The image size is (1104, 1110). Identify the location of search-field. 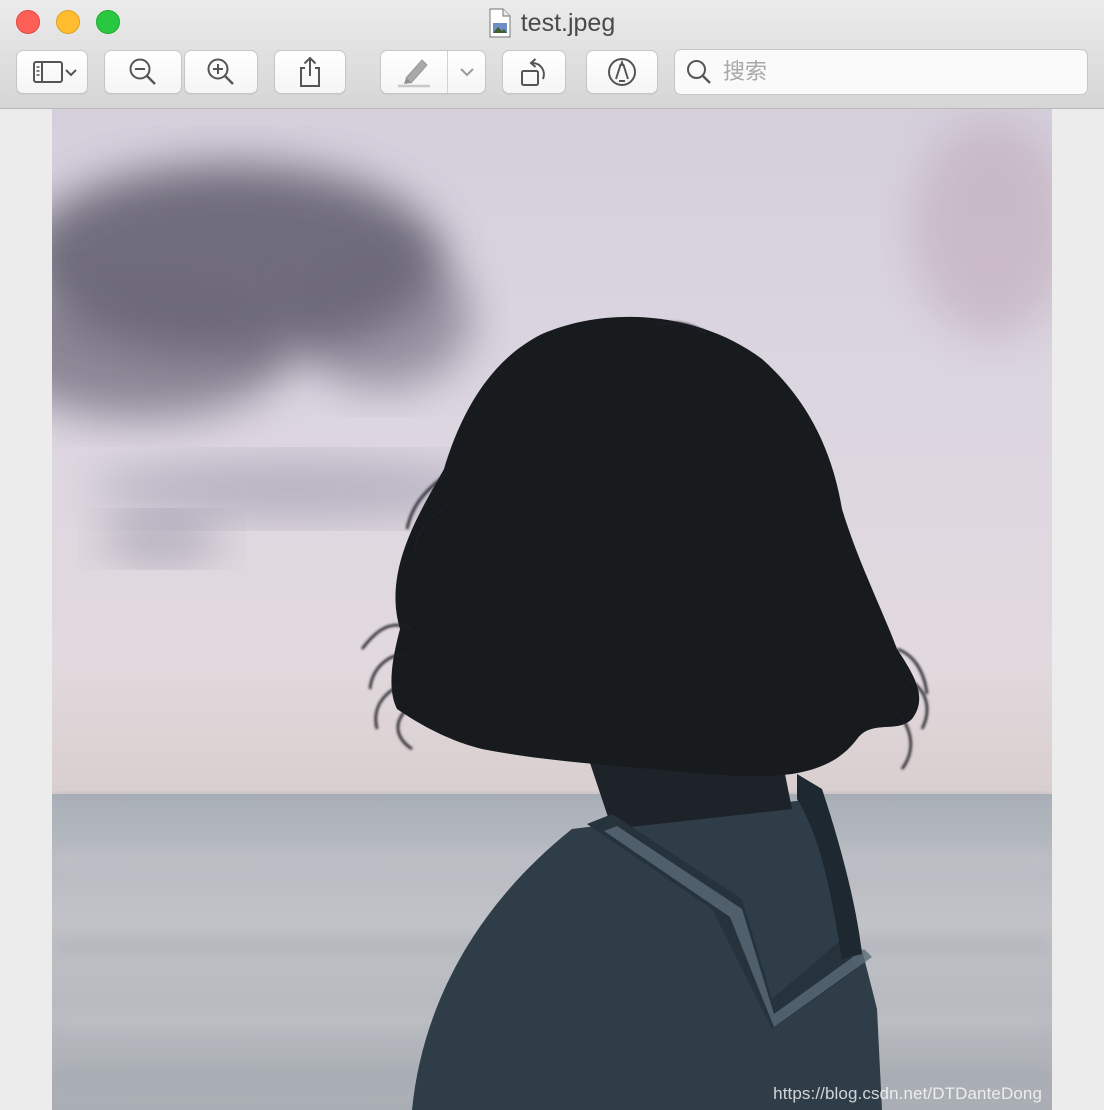
(881, 72).